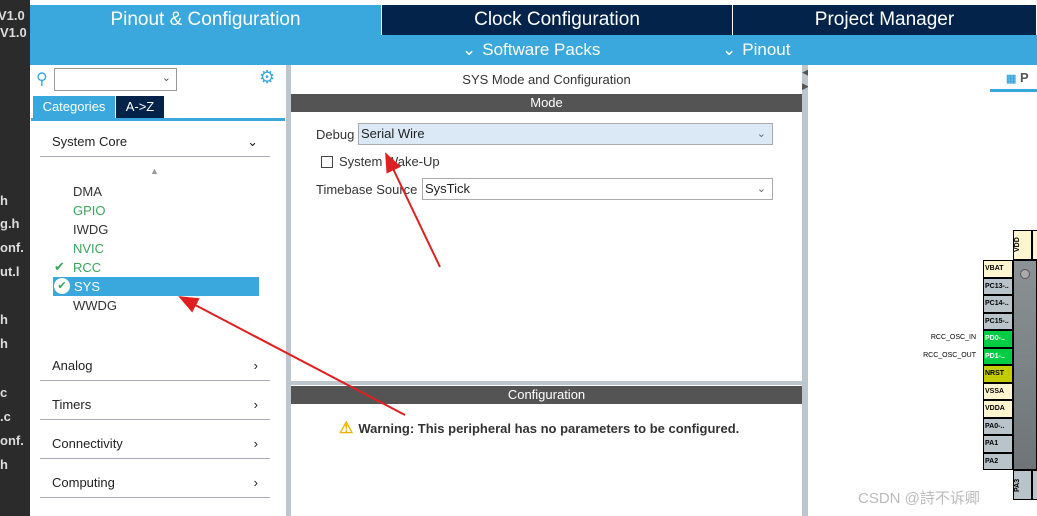  I want to click on annotation-arrows, so click(309, 284).